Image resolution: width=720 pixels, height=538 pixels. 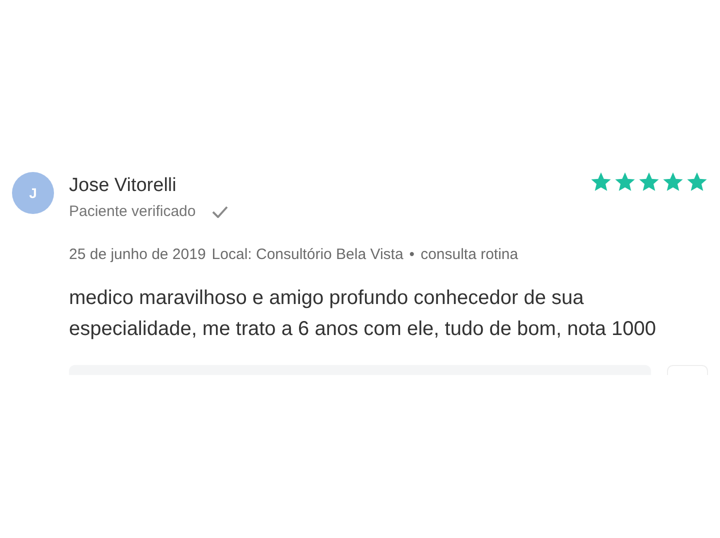 What do you see at coordinates (363, 314) in the screenshot?
I see `review-text: medico maravilhoso e amigo profundo conhecedor de sua especialidade, me trato a 6 anos com ele, tudo de bom, nota 1000` at bounding box center [363, 314].